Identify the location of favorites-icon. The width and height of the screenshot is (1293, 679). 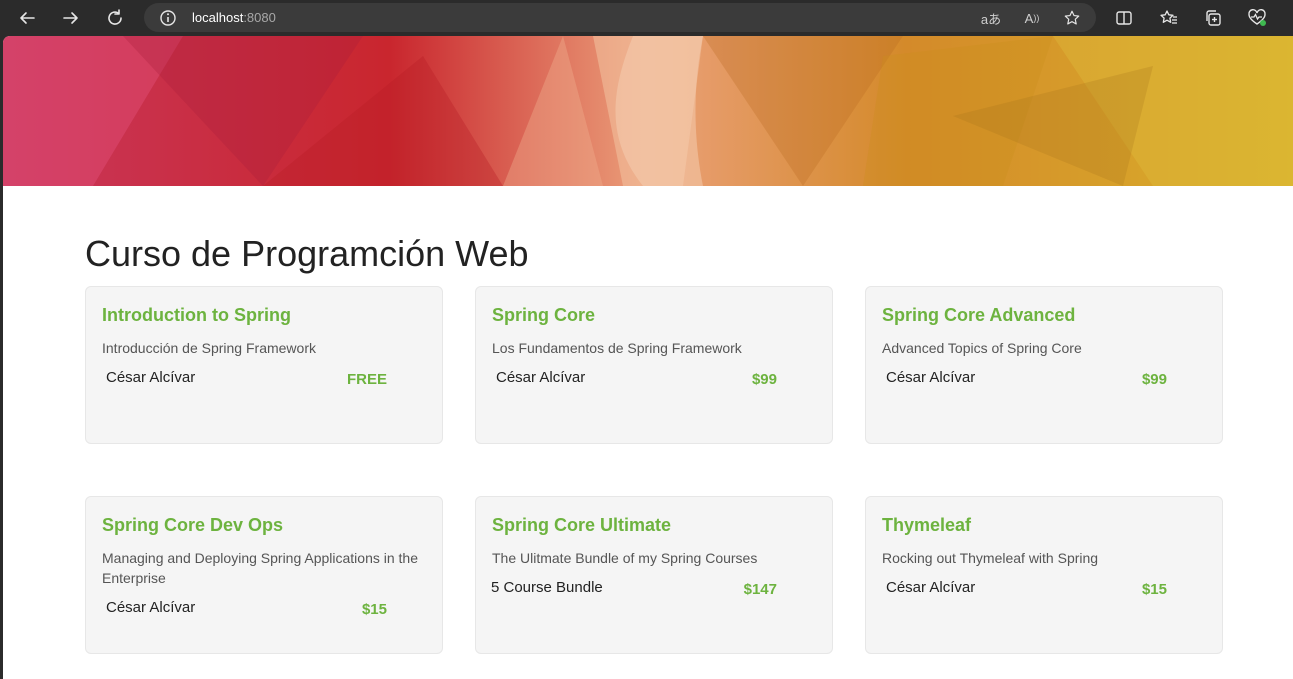
(1169, 18).